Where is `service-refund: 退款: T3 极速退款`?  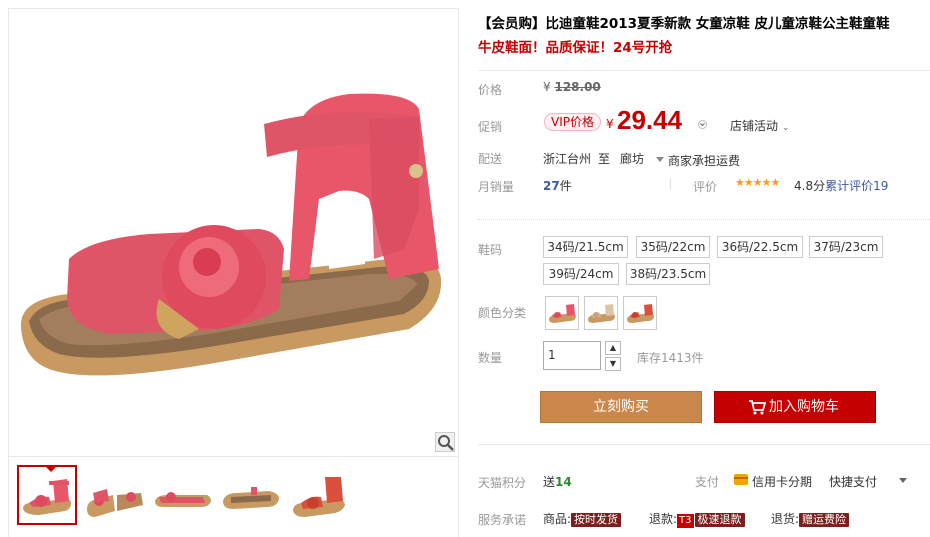 service-refund: 退款: T3 极速退款 is located at coordinates (697, 519).